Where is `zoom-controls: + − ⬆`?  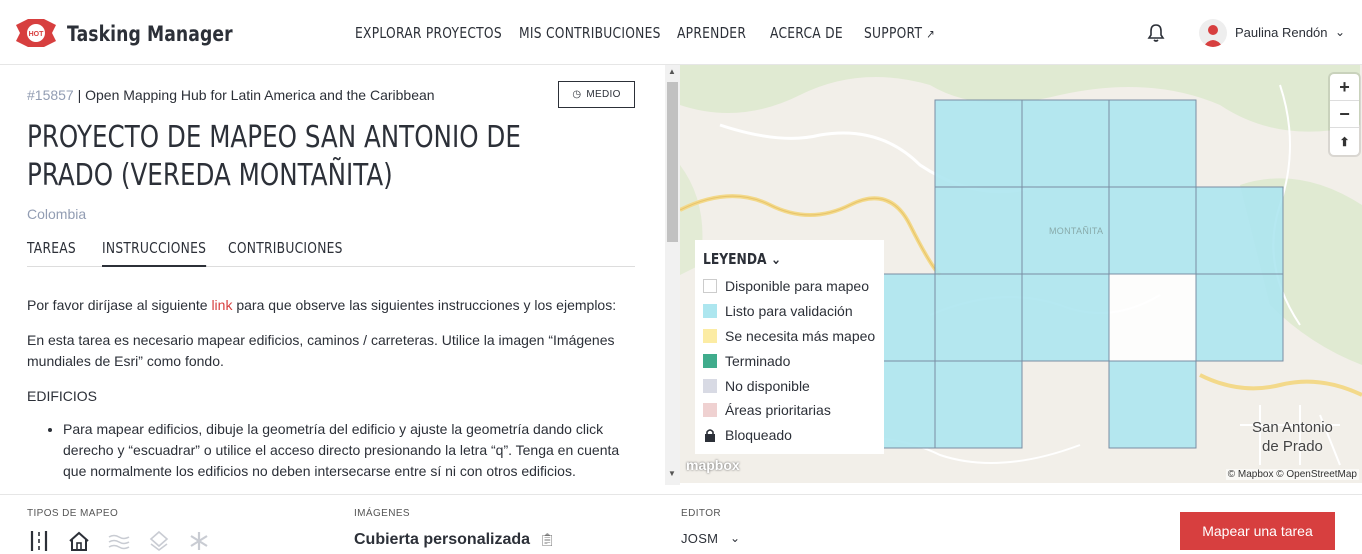 zoom-controls: + − ⬆ is located at coordinates (1344, 114).